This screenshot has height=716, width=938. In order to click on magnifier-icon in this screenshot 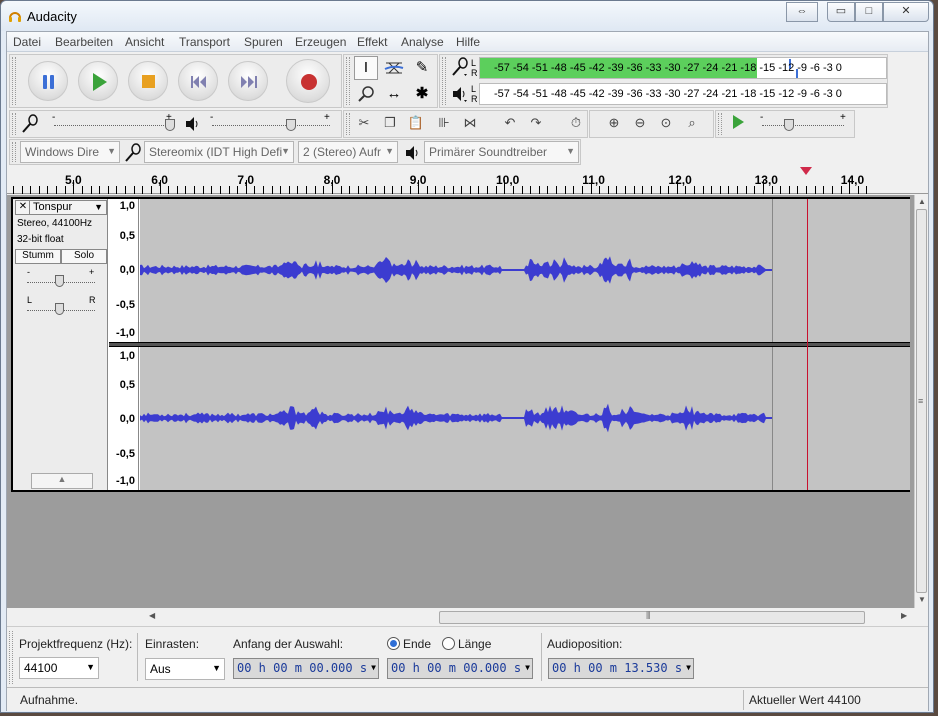, I will do `click(366, 94)`.